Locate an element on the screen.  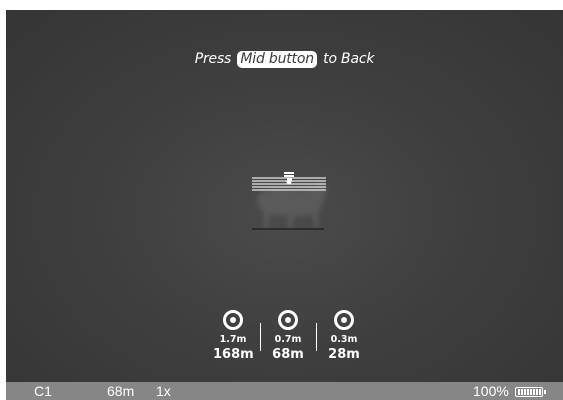
profile-indicator: C1 is located at coordinates (43, 391).